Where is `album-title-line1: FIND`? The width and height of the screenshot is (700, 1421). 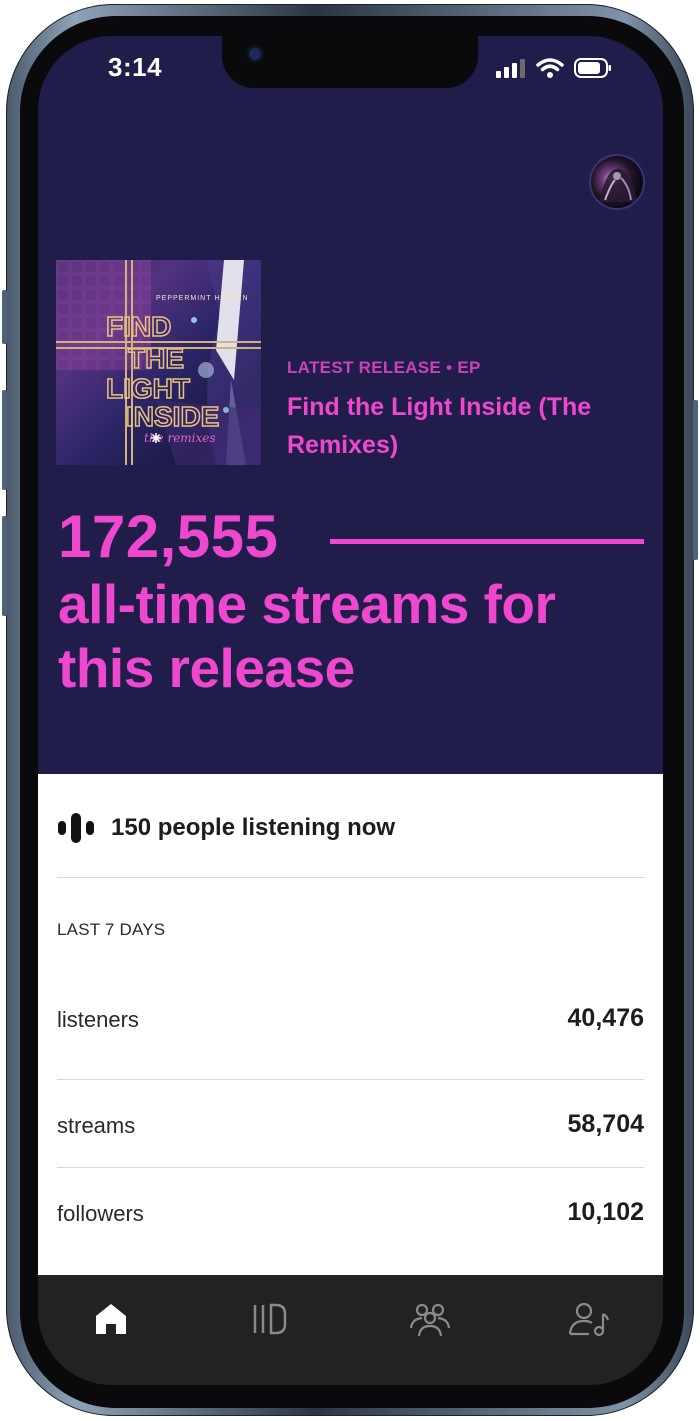
album-title-line1: FIND is located at coordinates (138, 326).